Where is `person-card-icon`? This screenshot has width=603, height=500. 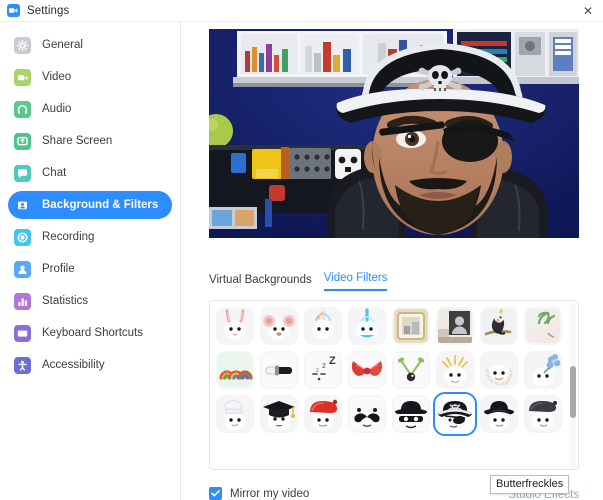 person-card-icon is located at coordinates (22, 205).